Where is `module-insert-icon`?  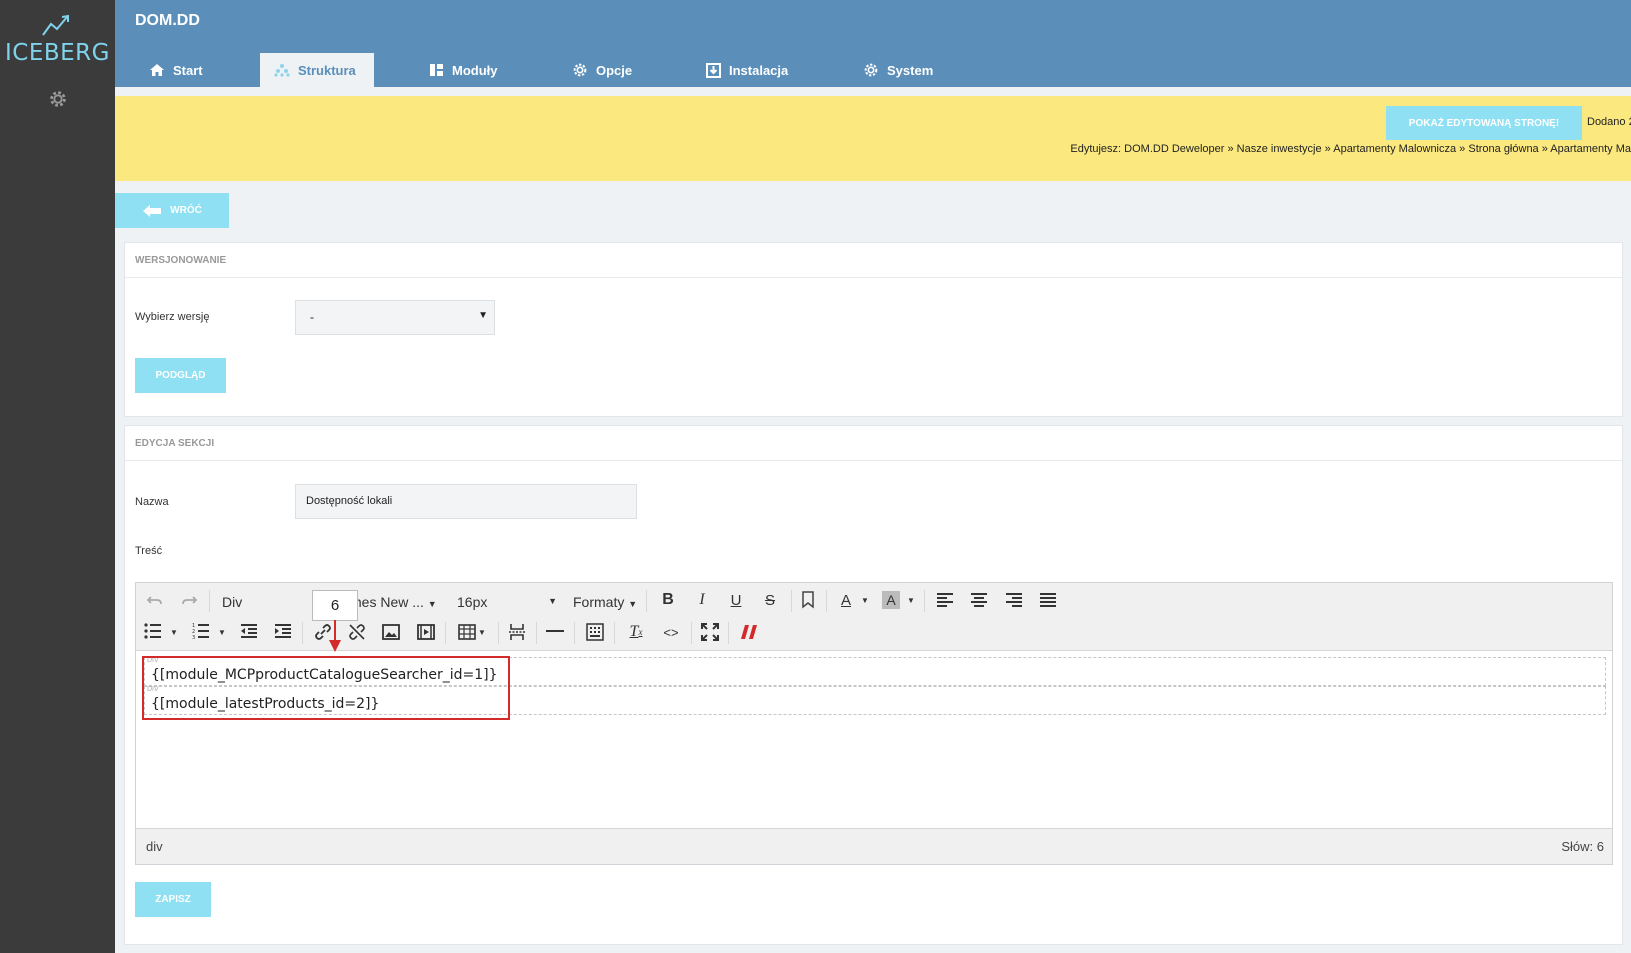
module-insert-icon is located at coordinates (749, 632).